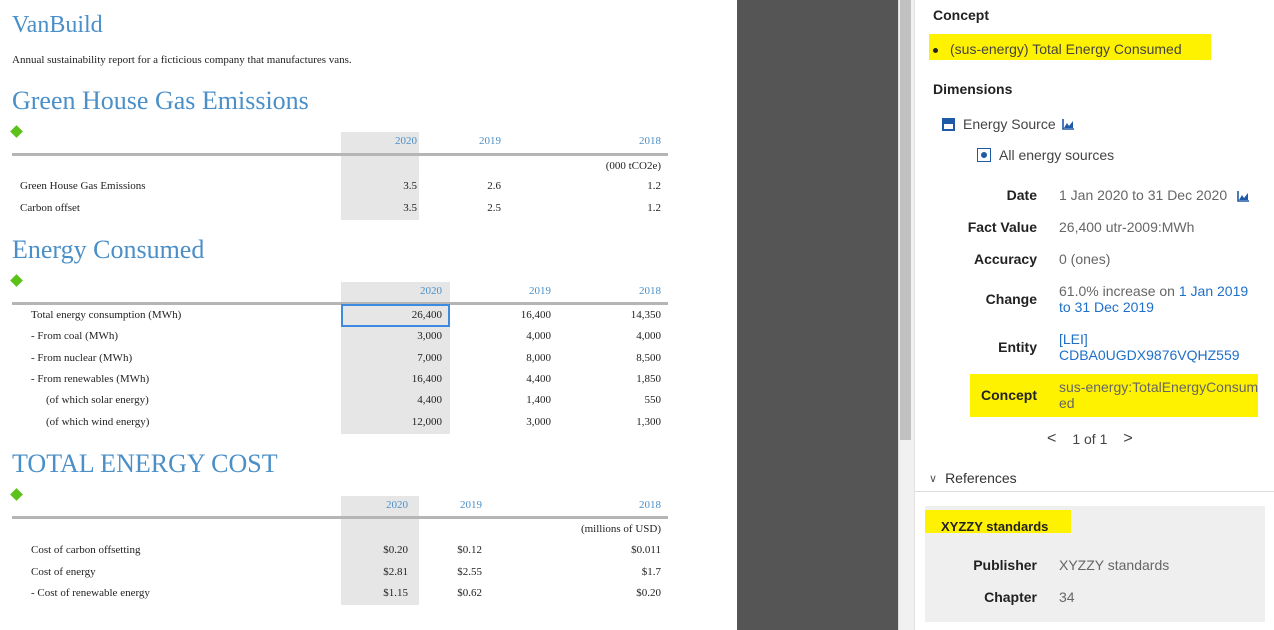 The height and width of the screenshot is (630, 1274). Describe the element at coordinates (466, 186) in the screenshot. I see `fact-cell: 2.6` at that location.